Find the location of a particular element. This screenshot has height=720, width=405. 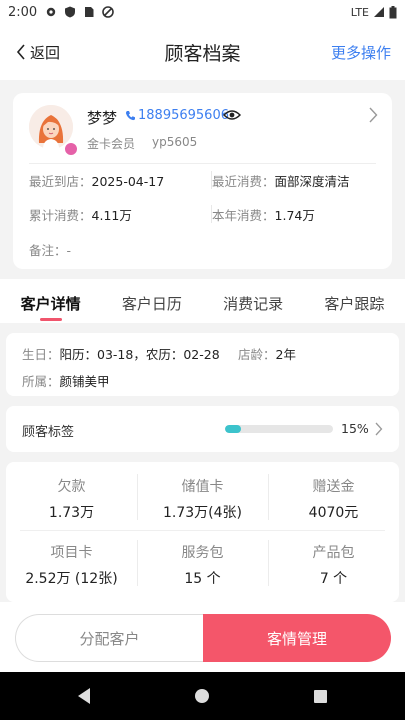

tags-progress-fill is located at coordinates (233, 429).